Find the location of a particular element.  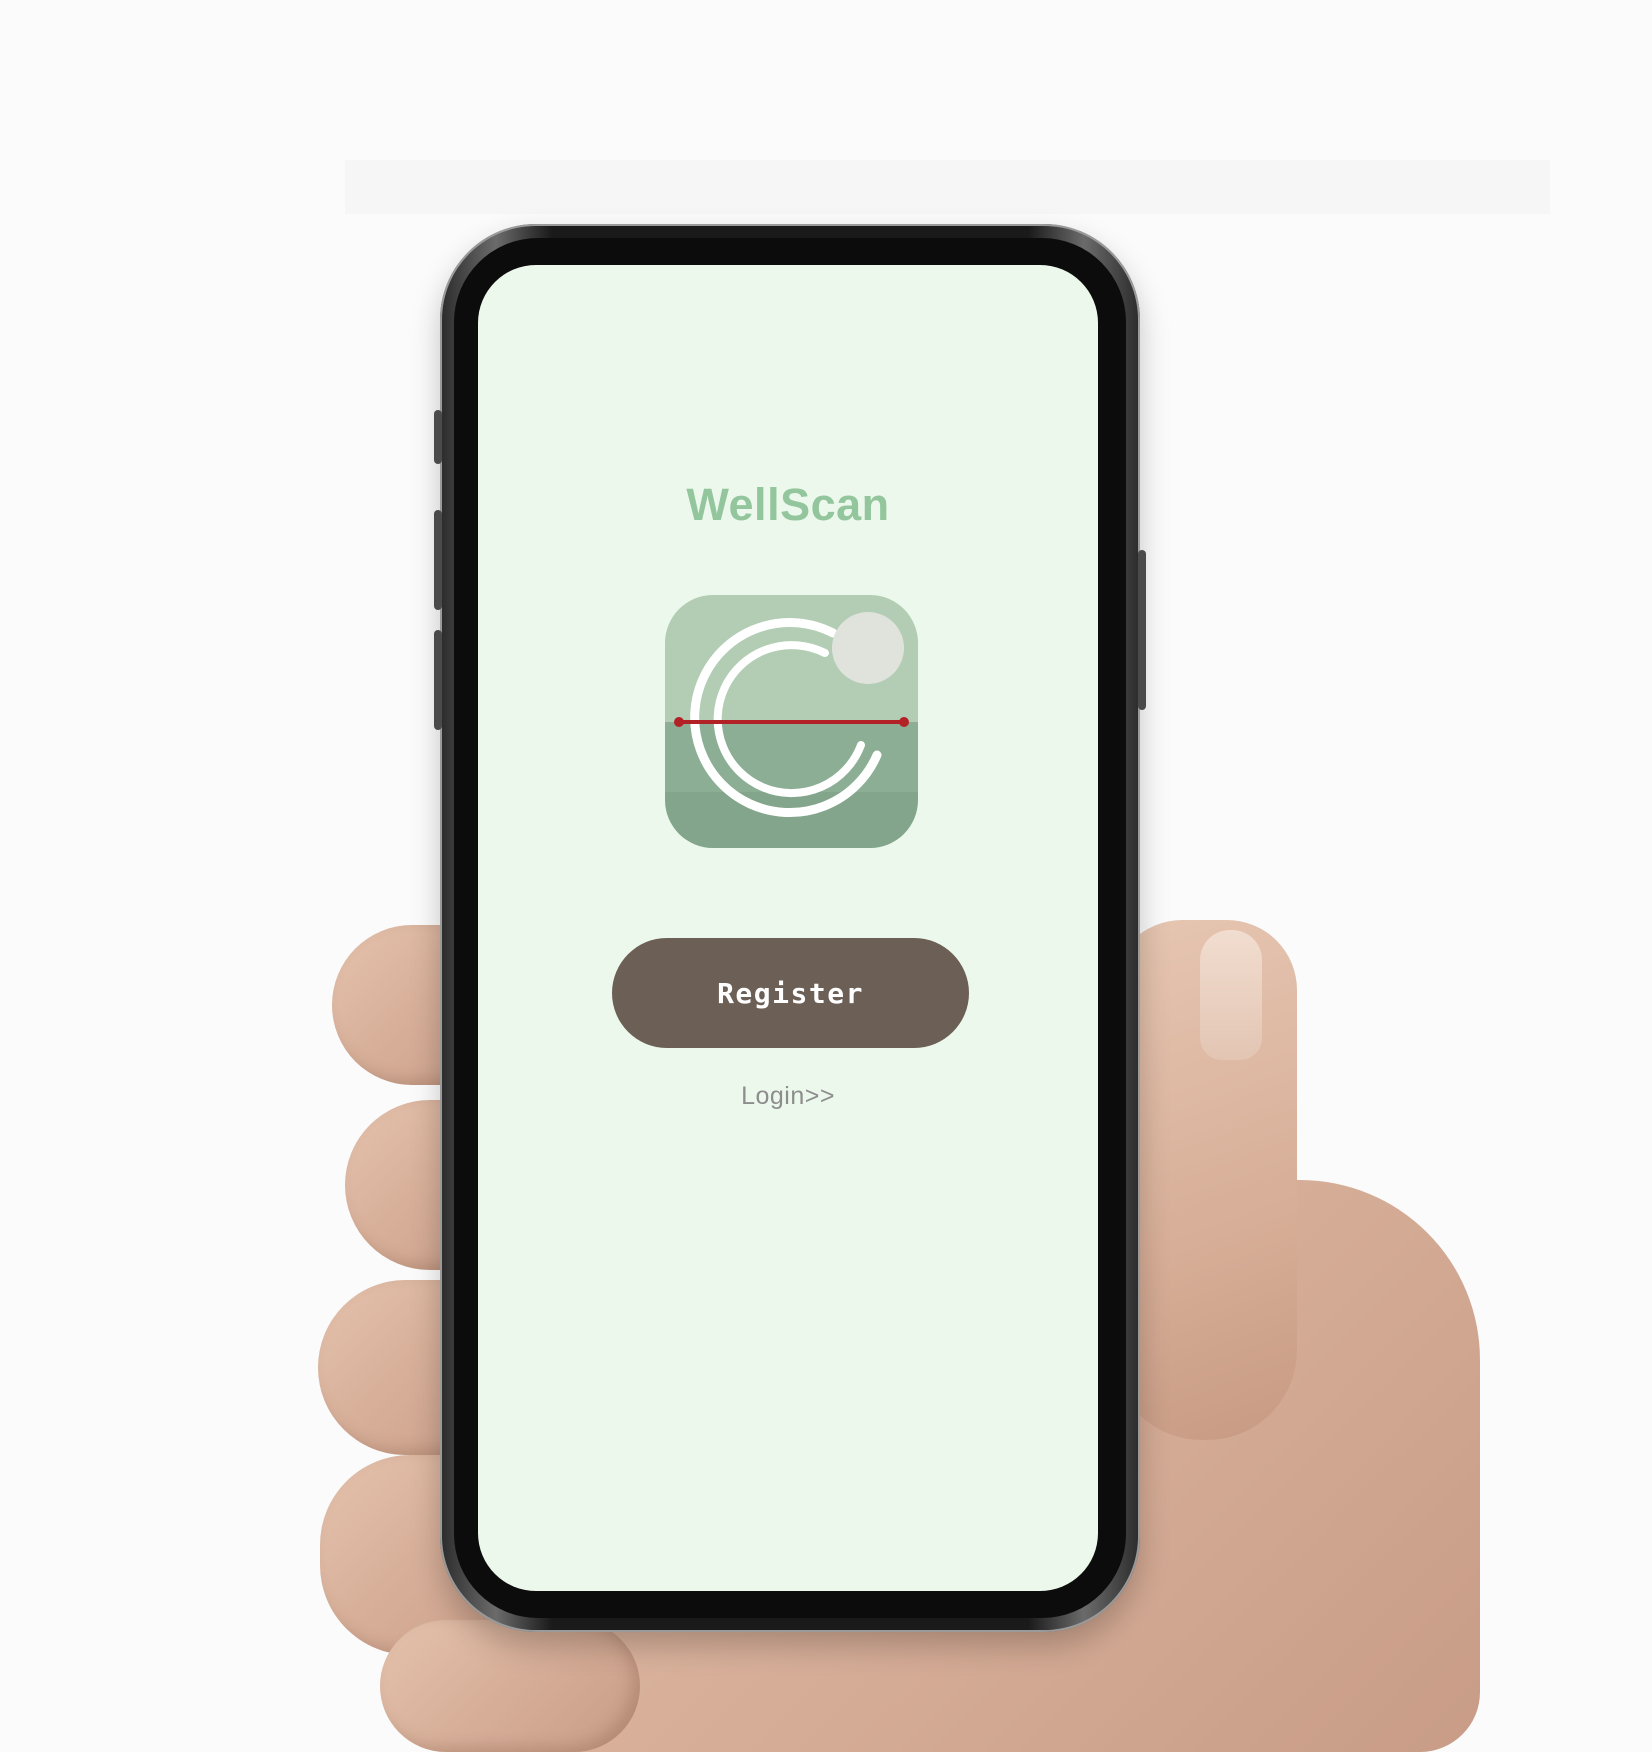

background-strip is located at coordinates (947, 187).